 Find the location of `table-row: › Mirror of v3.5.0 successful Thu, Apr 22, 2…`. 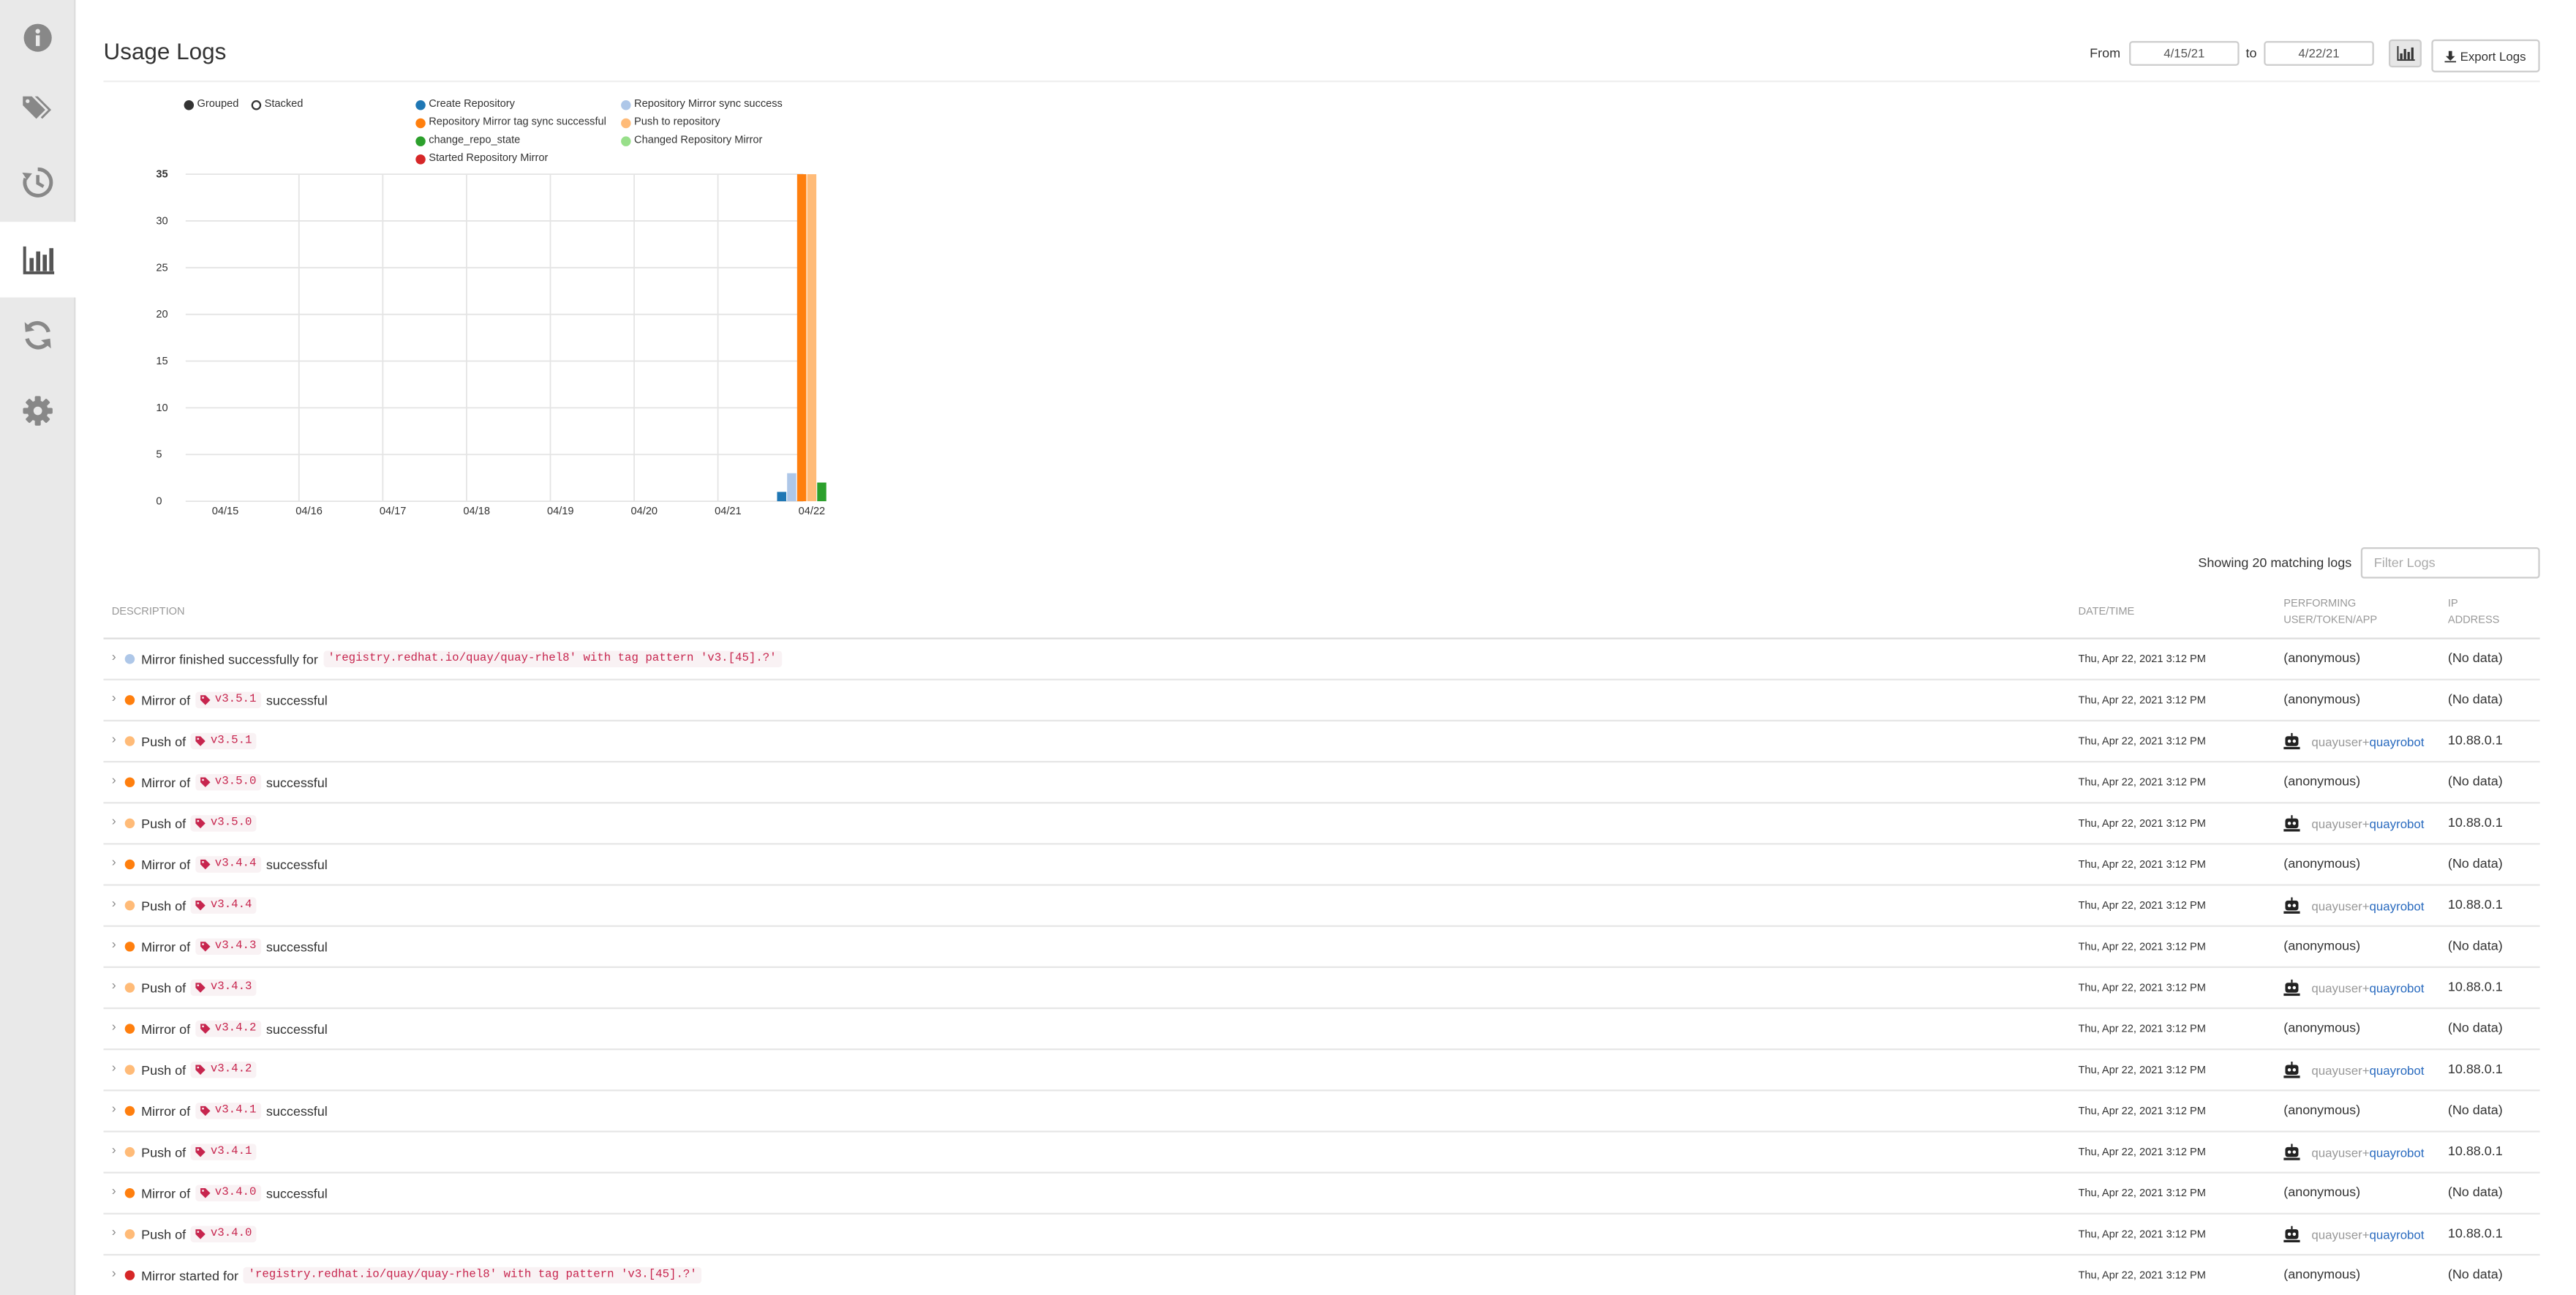

table-row: › Mirror of v3.5.0 successful Thu, Apr 22, 2… is located at coordinates (1321, 783).